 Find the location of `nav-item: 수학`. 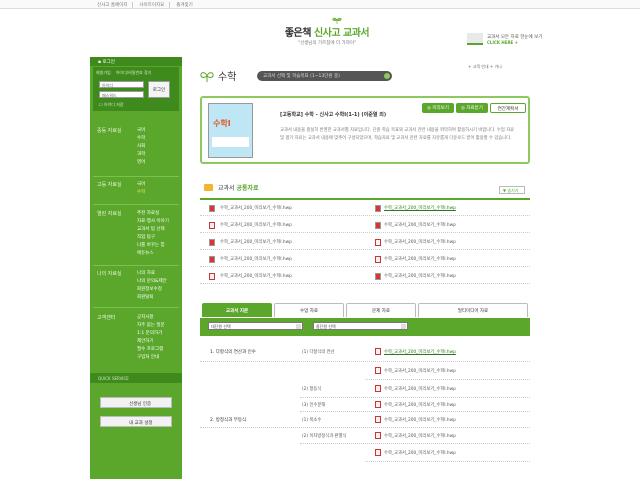

nav-item: 수학 is located at coordinates (141, 139).